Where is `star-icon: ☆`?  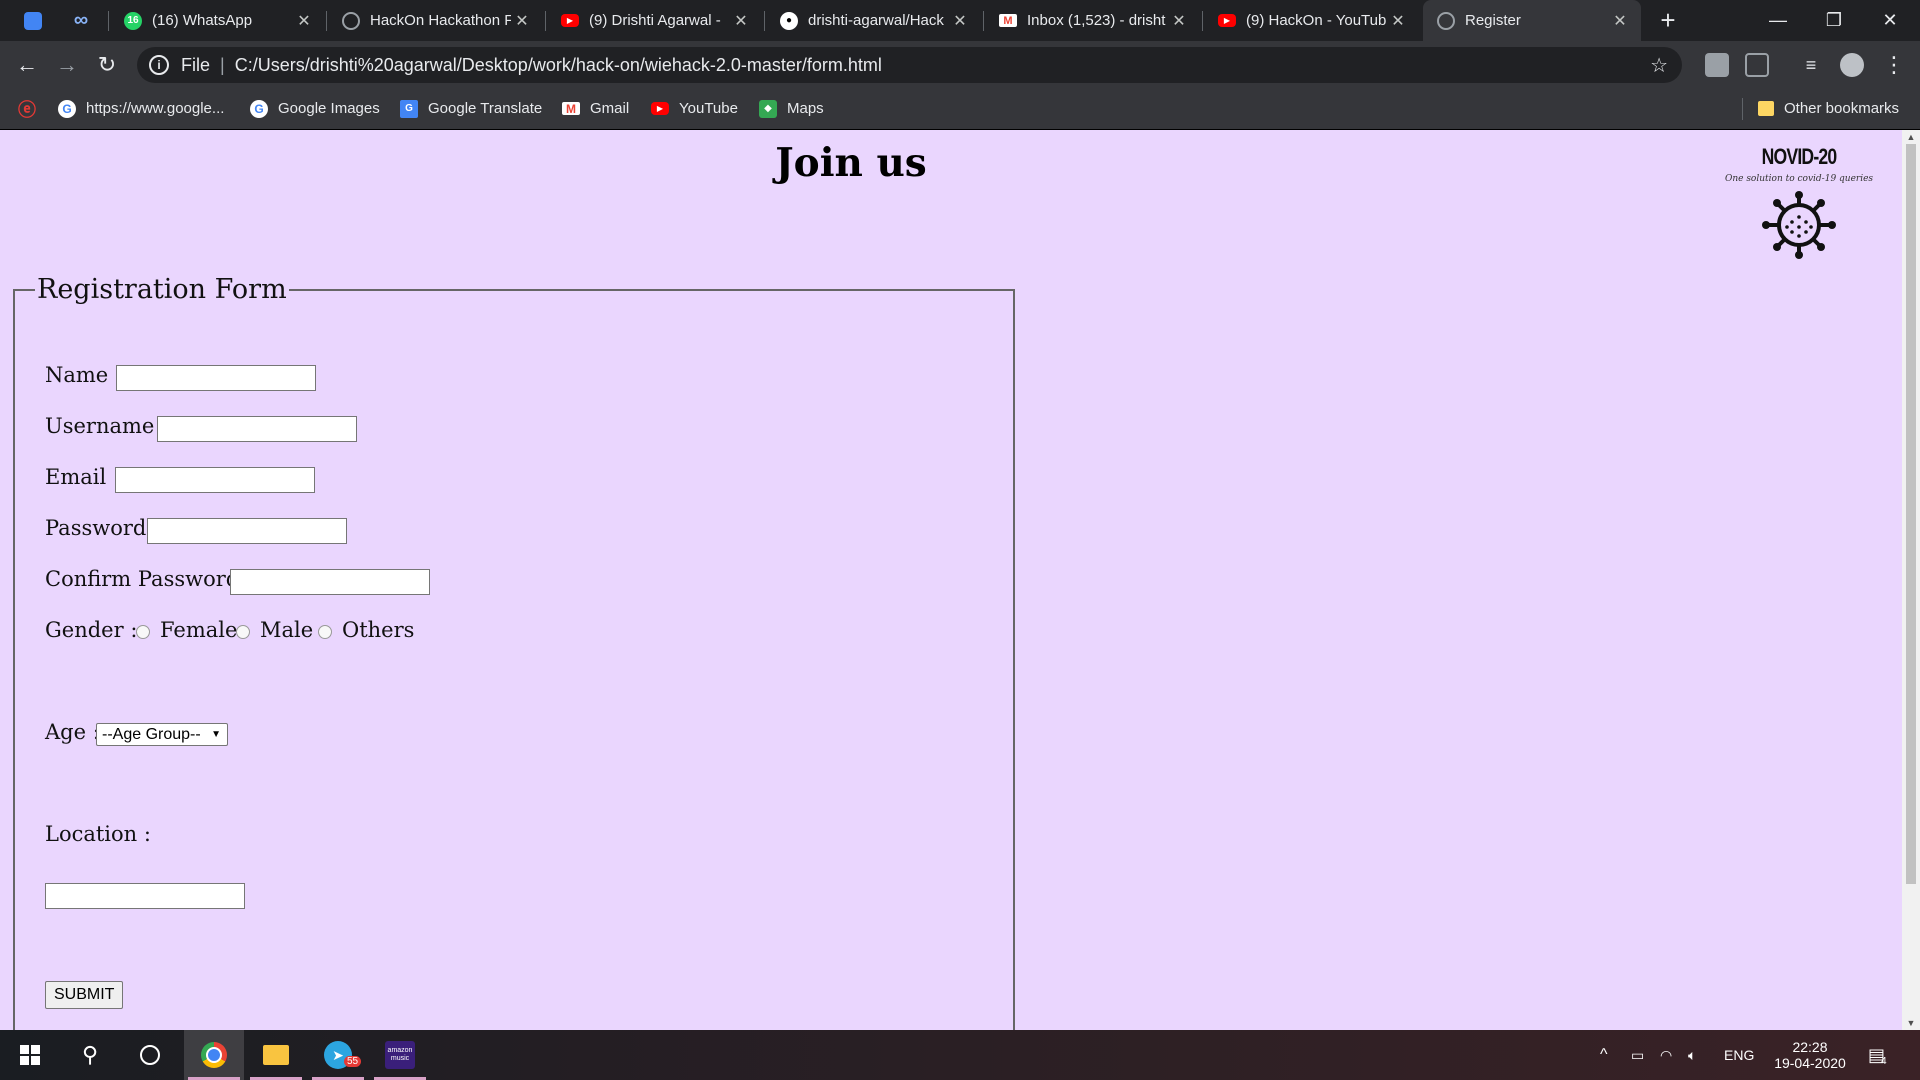
star-icon: ☆ is located at coordinates (1659, 65).